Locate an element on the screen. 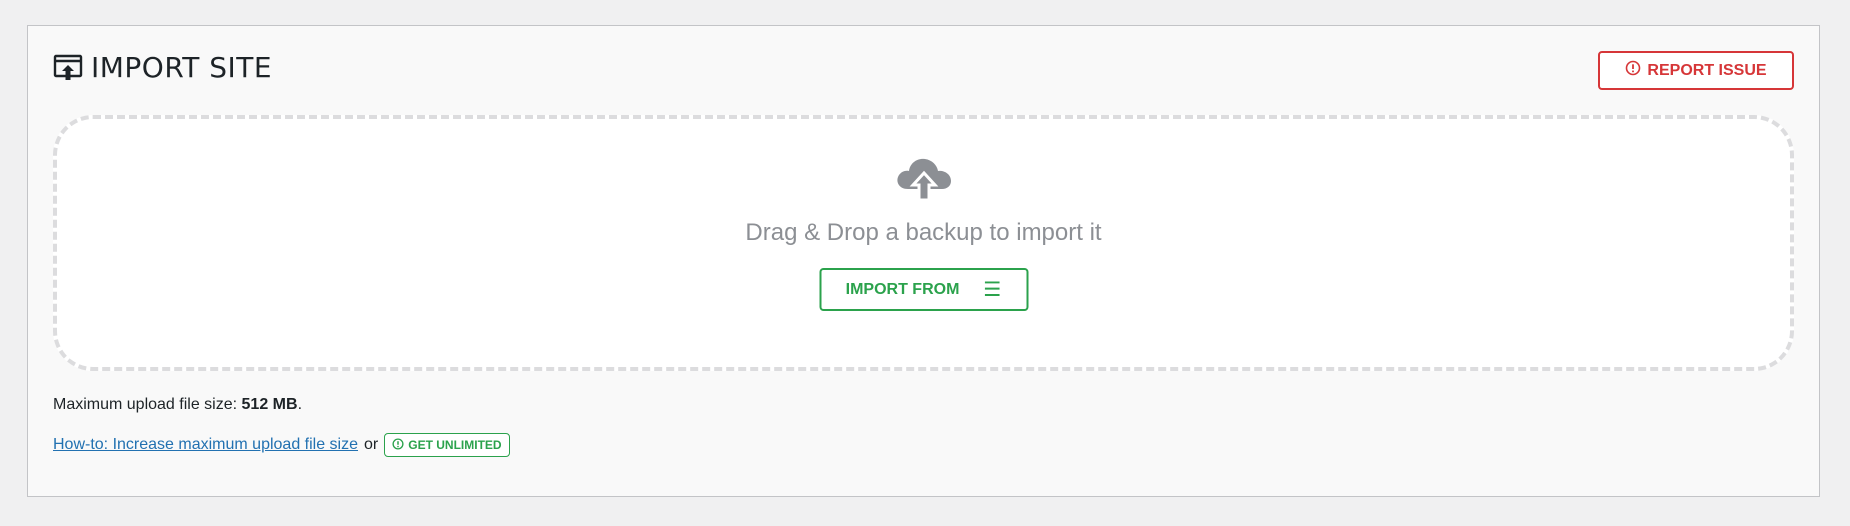  drop-instructions: Drag & Drop a backup to import it is located at coordinates (923, 232).